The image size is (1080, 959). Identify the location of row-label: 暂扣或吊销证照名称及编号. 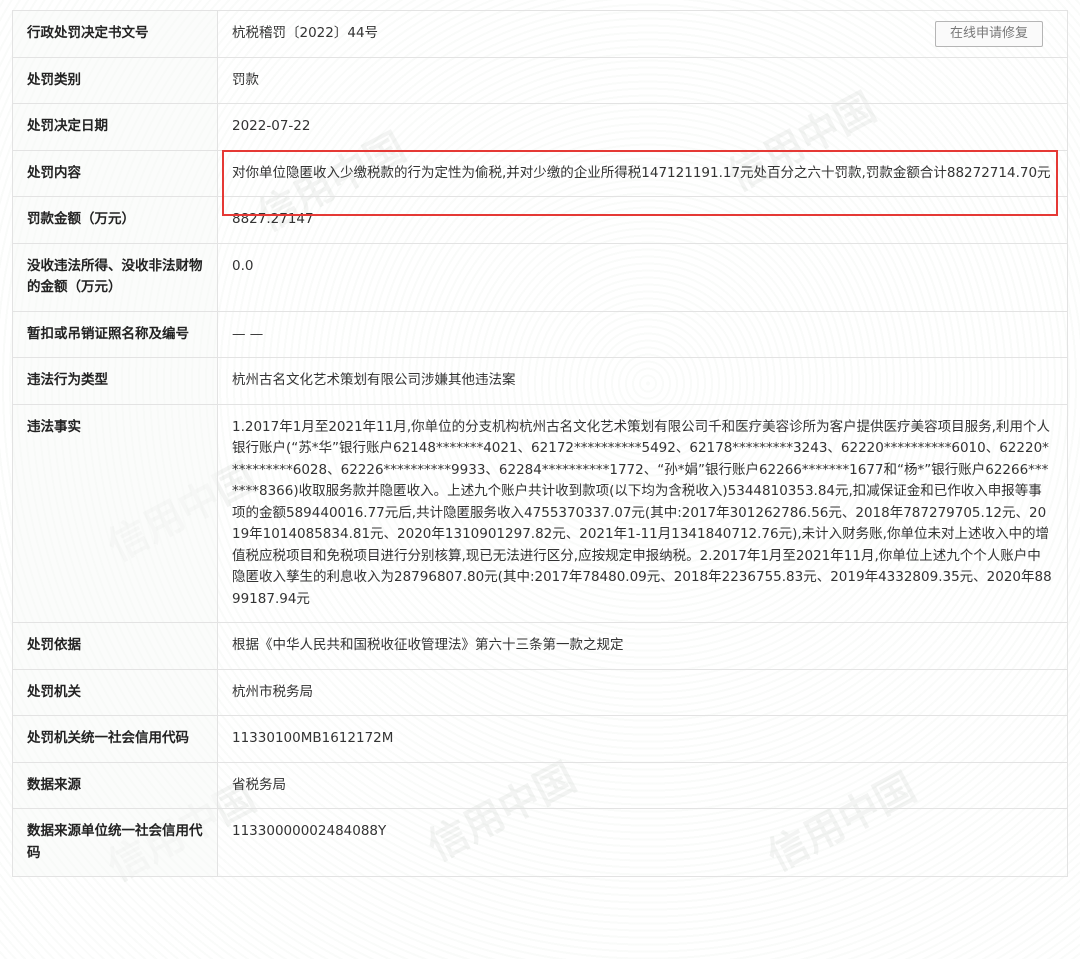
(115, 334).